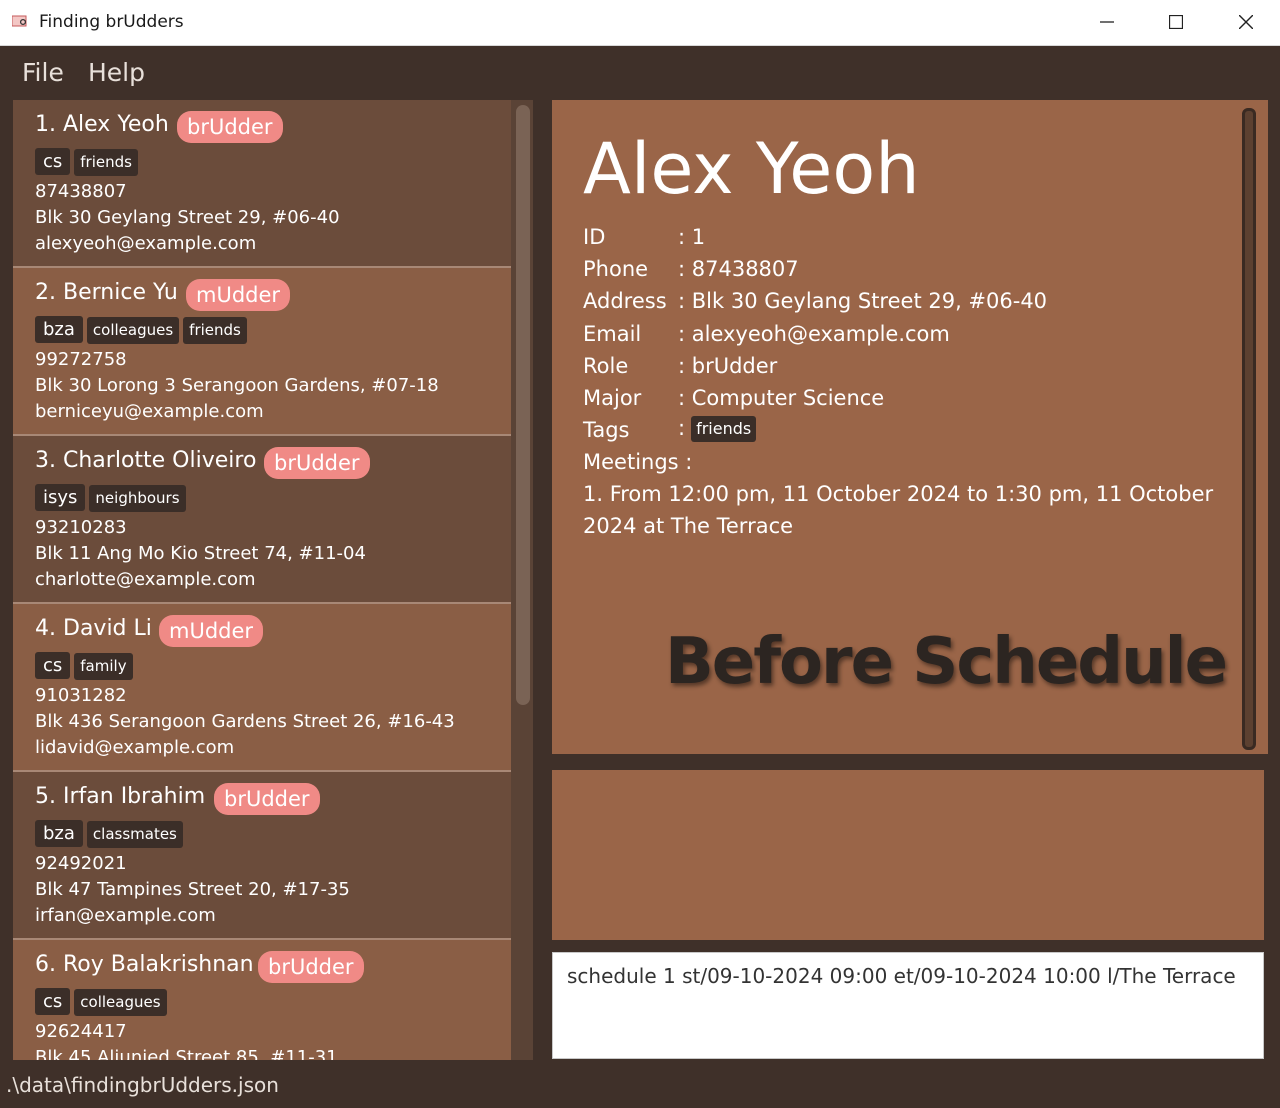 The width and height of the screenshot is (1280, 1108). What do you see at coordinates (192, 889) in the screenshot?
I see `contact-address: Blk 47 Tampines Street 20, #17-35` at bounding box center [192, 889].